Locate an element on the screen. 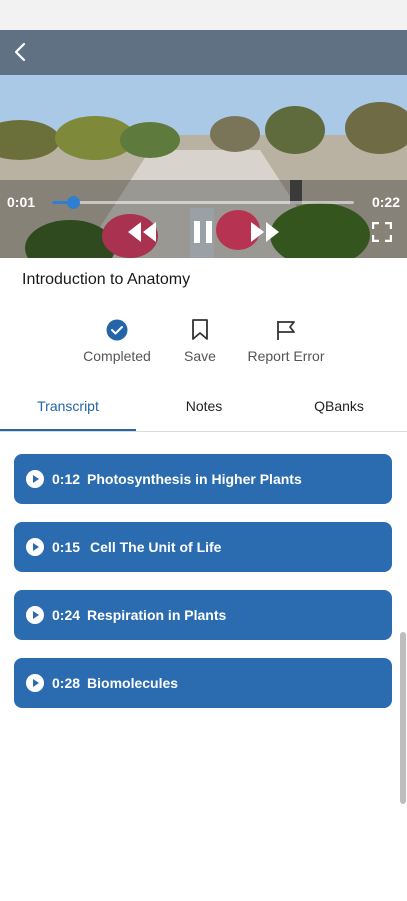 Image resolution: width=407 pixels, height=901 pixels. transcript-item: 0:28 Biomolecules is located at coordinates (203, 683).